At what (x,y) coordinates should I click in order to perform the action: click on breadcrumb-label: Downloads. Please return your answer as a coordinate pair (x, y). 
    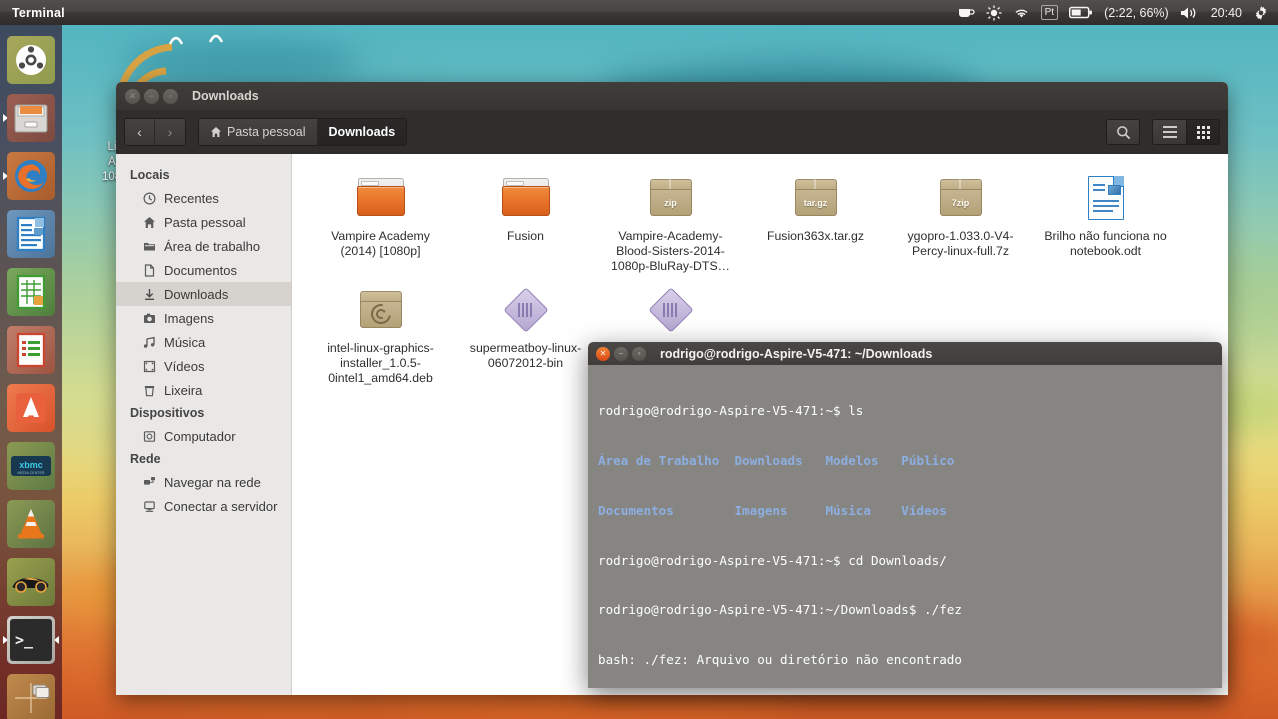
    Looking at the image, I should click on (362, 132).